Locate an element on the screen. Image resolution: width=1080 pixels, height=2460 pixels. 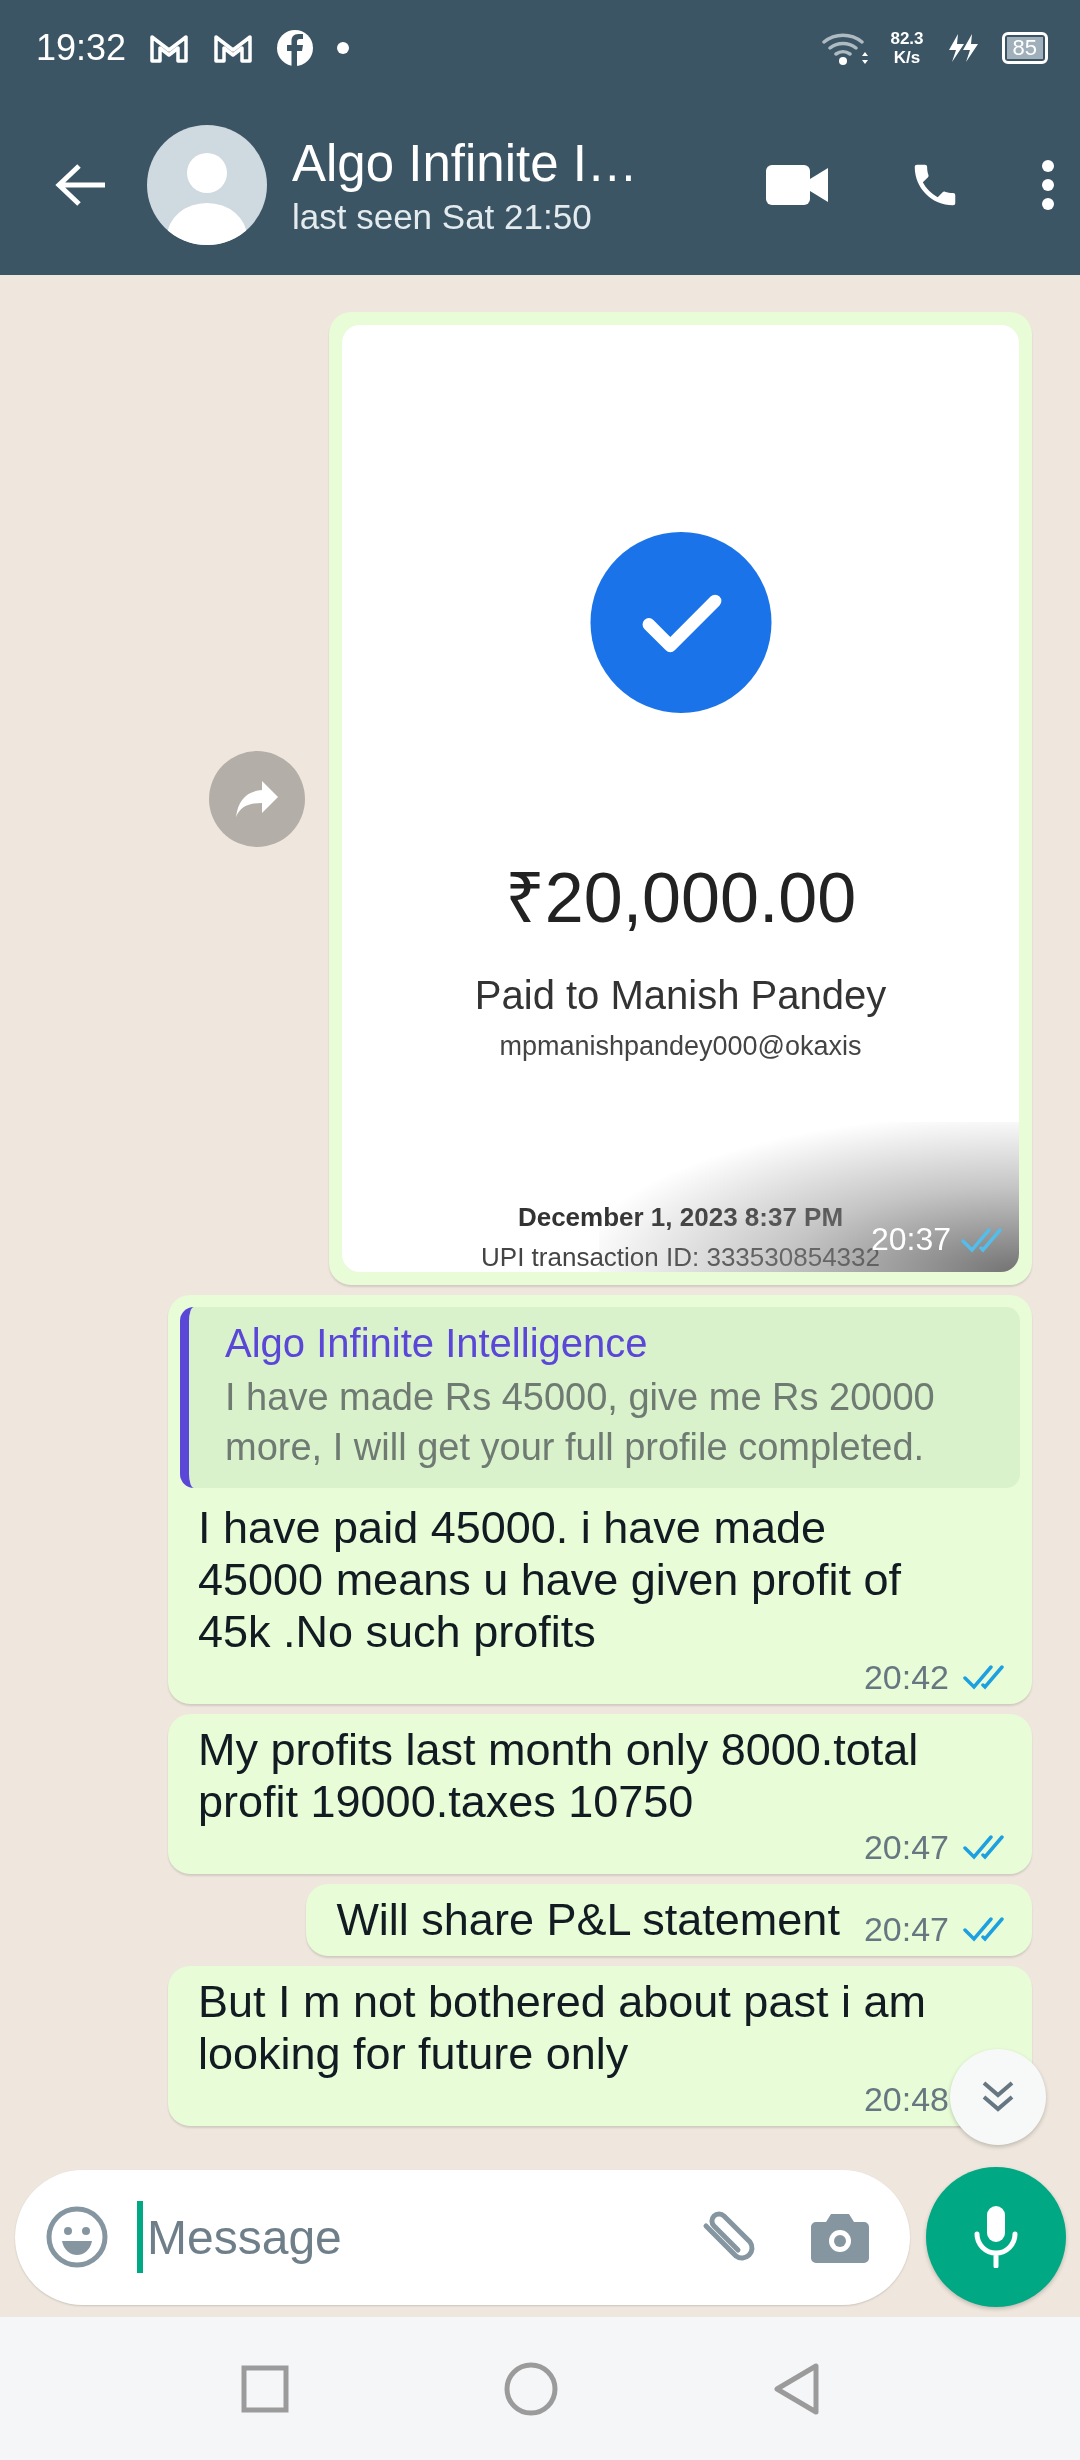
quoted-author: Algo Infinite Intelligence is located at coordinates (437, 1343).